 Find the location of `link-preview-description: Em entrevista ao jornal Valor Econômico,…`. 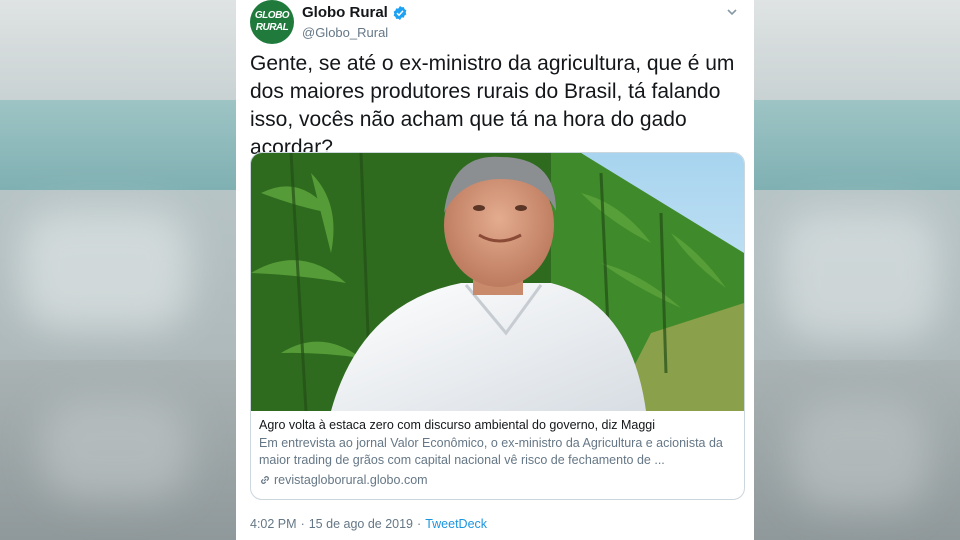

link-preview-description: Em entrevista ao jornal Valor Econômico,… is located at coordinates (491, 451).